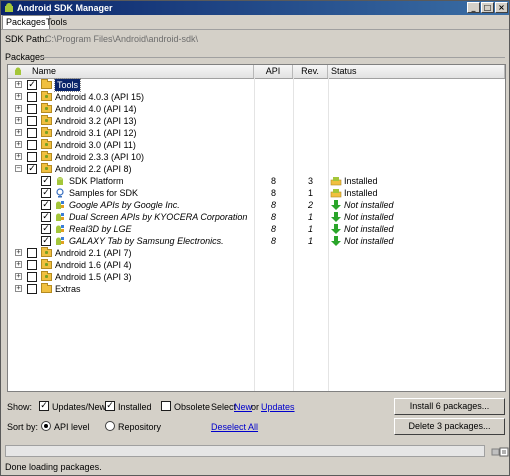 The width and height of the screenshot is (510, 476). I want to click on table-row: ✓ Real3D by LGE 8 1 Not installed, so click(256, 229).